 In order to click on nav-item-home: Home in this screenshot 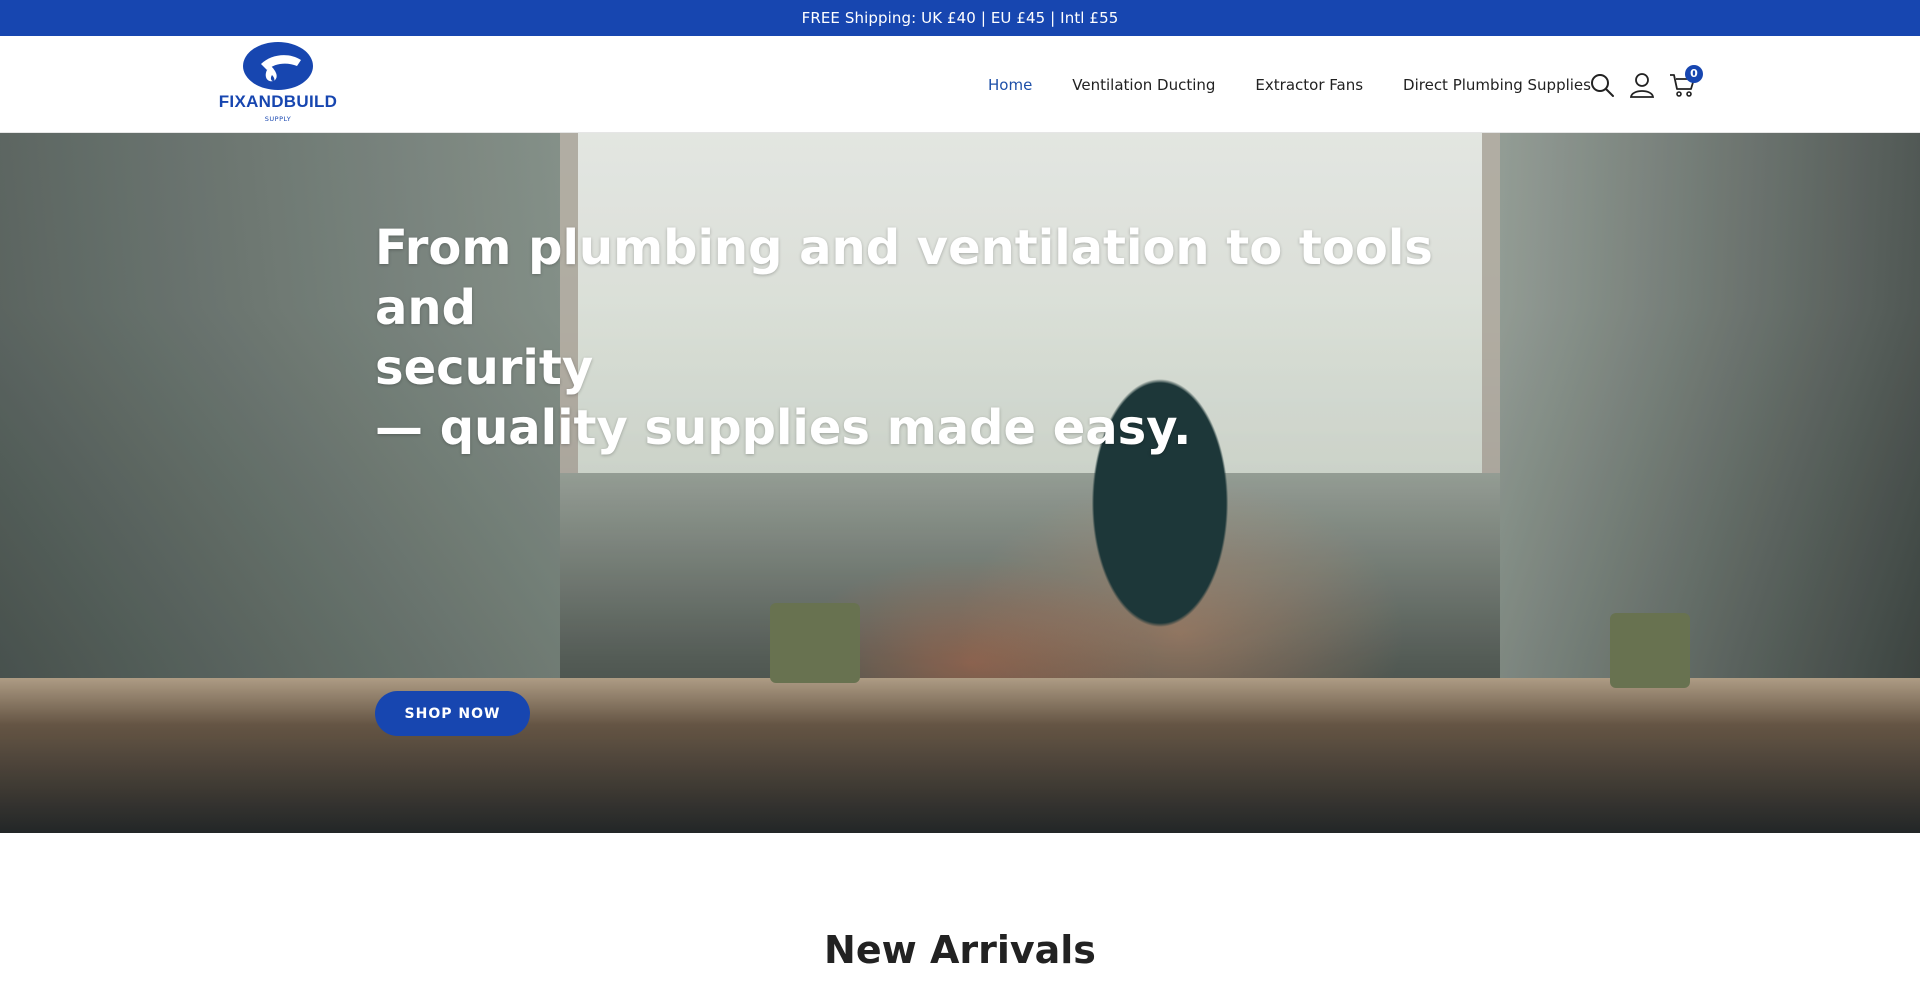, I will do `click(1010, 85)`.